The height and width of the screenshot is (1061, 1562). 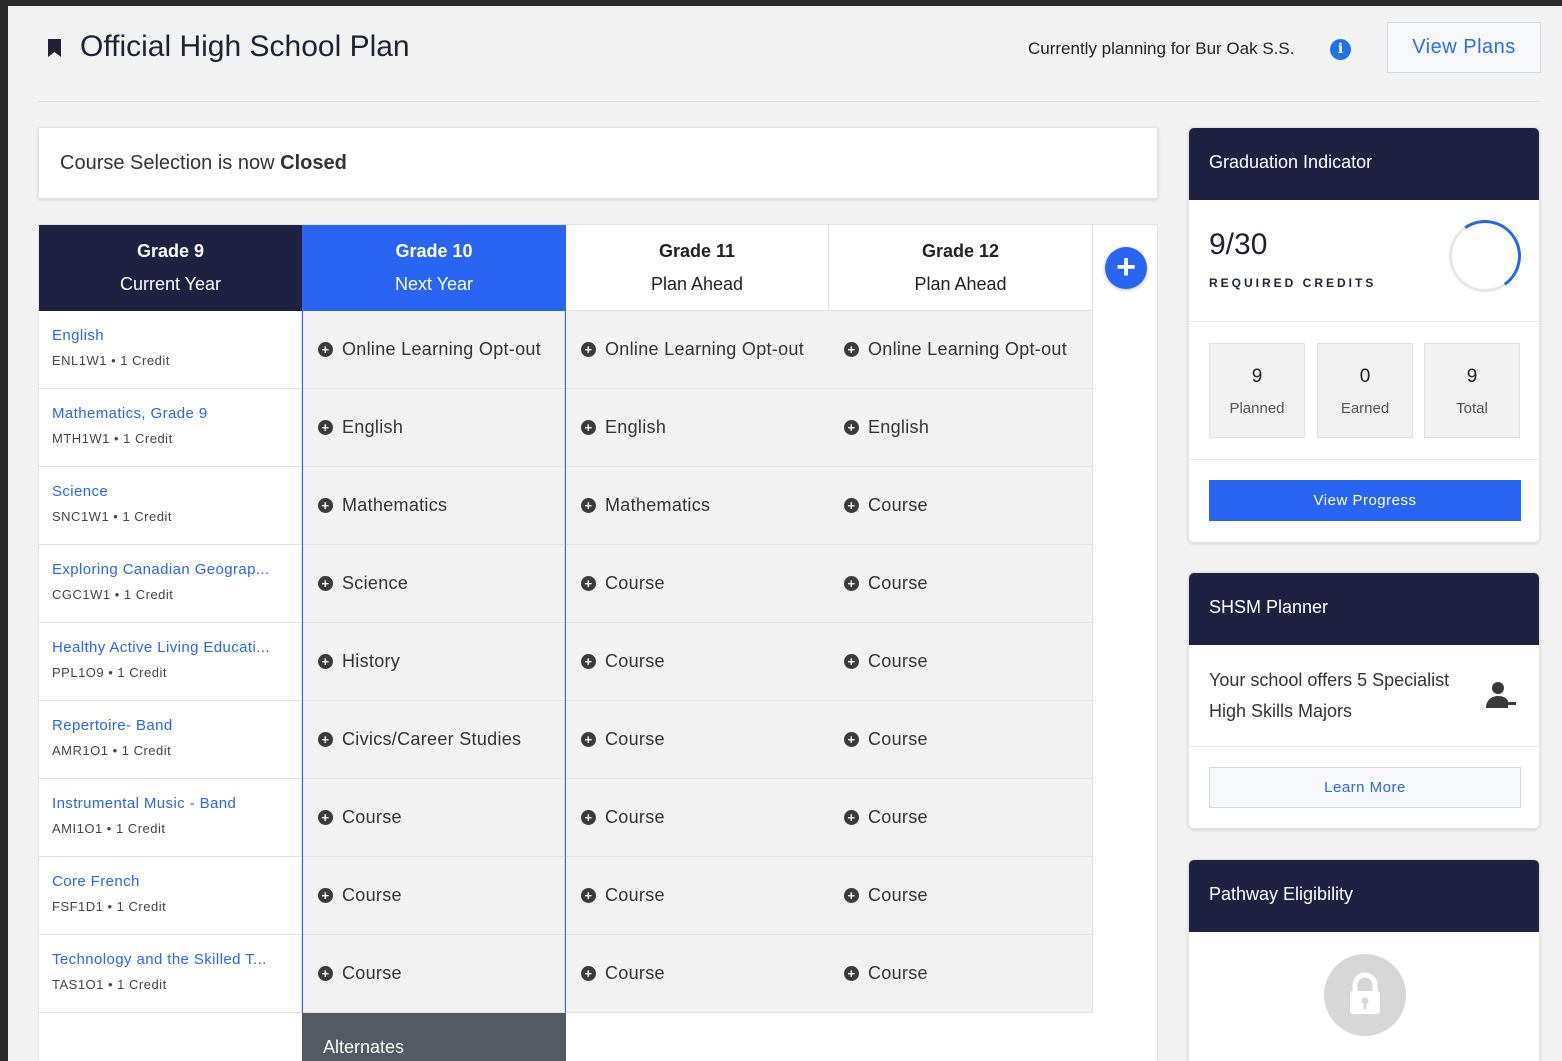 What do you see at coordinates (434, 662) in the screenshot?
I see `course-slot: + History` at bounding box center [434, 662].